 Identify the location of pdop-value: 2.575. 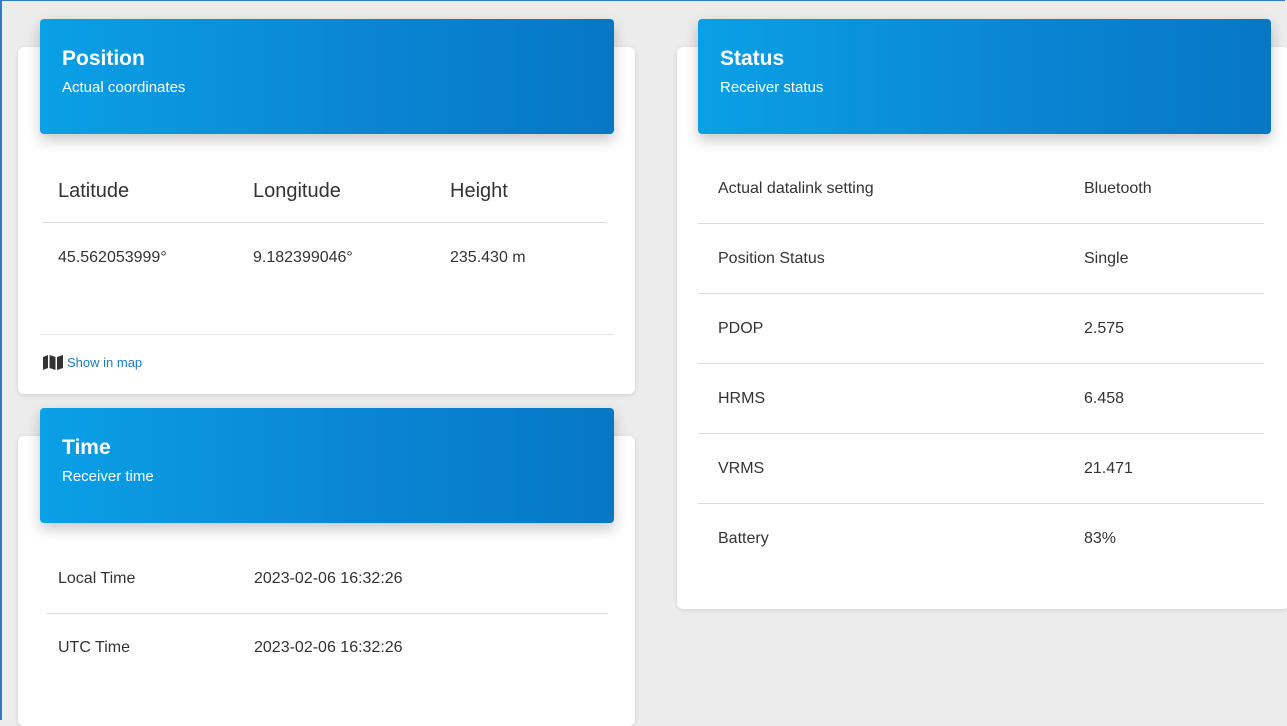
(1104, 328).